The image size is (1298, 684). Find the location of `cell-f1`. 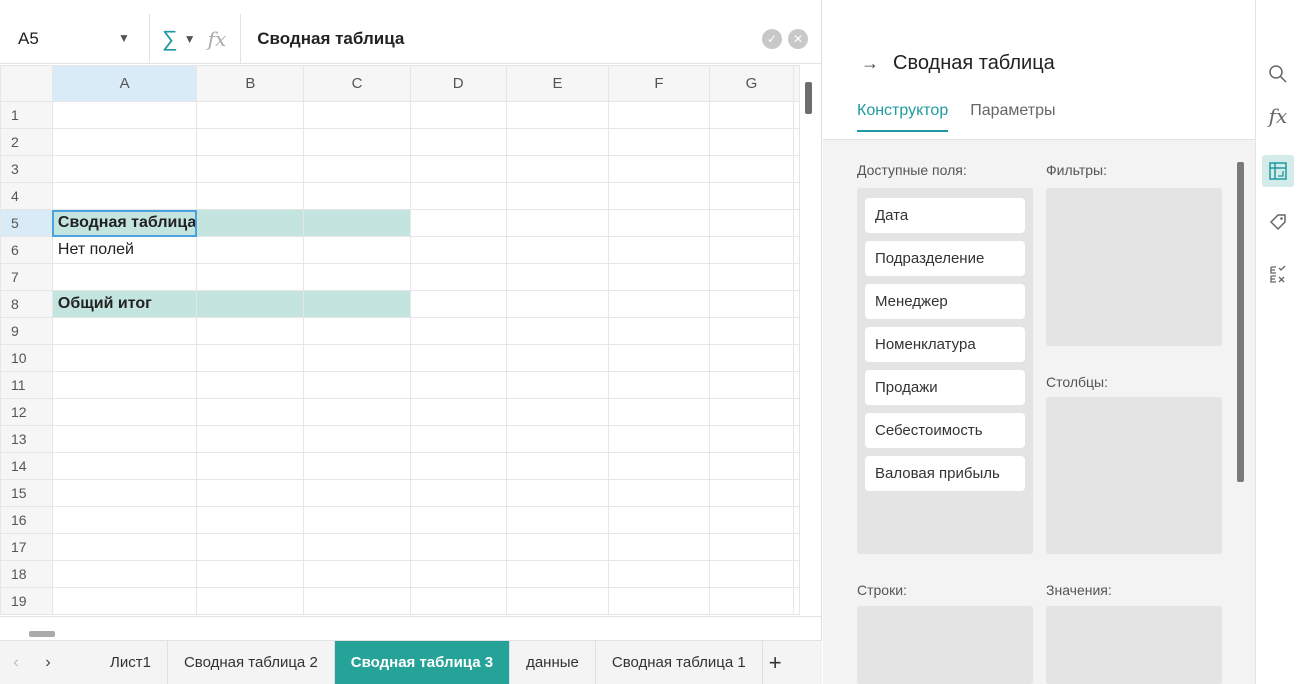

cell-f1 is located at coordinates (659, 115).